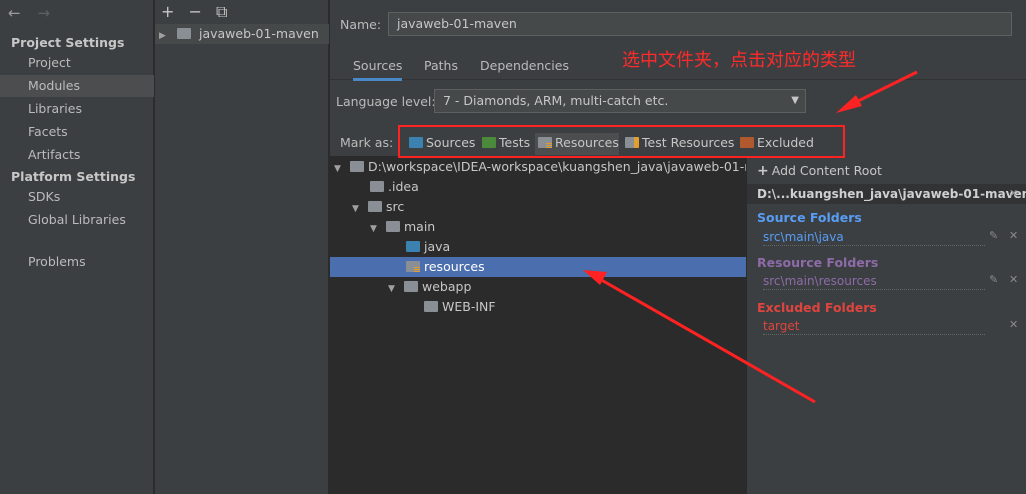 The image size is (1026, 494). Describe the element at coordinates (447, 286) in the screenshot. I see `tree-row-label: webapp` at that location.